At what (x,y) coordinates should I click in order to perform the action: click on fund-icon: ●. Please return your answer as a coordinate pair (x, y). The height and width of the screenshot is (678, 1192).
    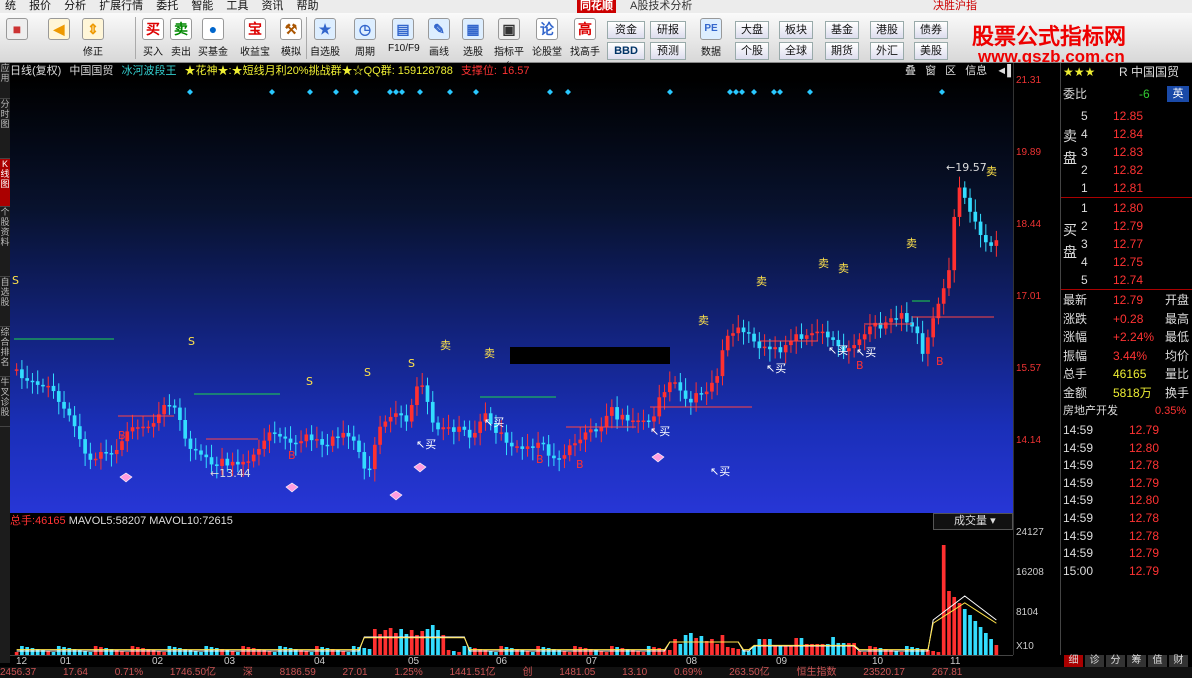
    Looking at the image, I should click on (213, 29).